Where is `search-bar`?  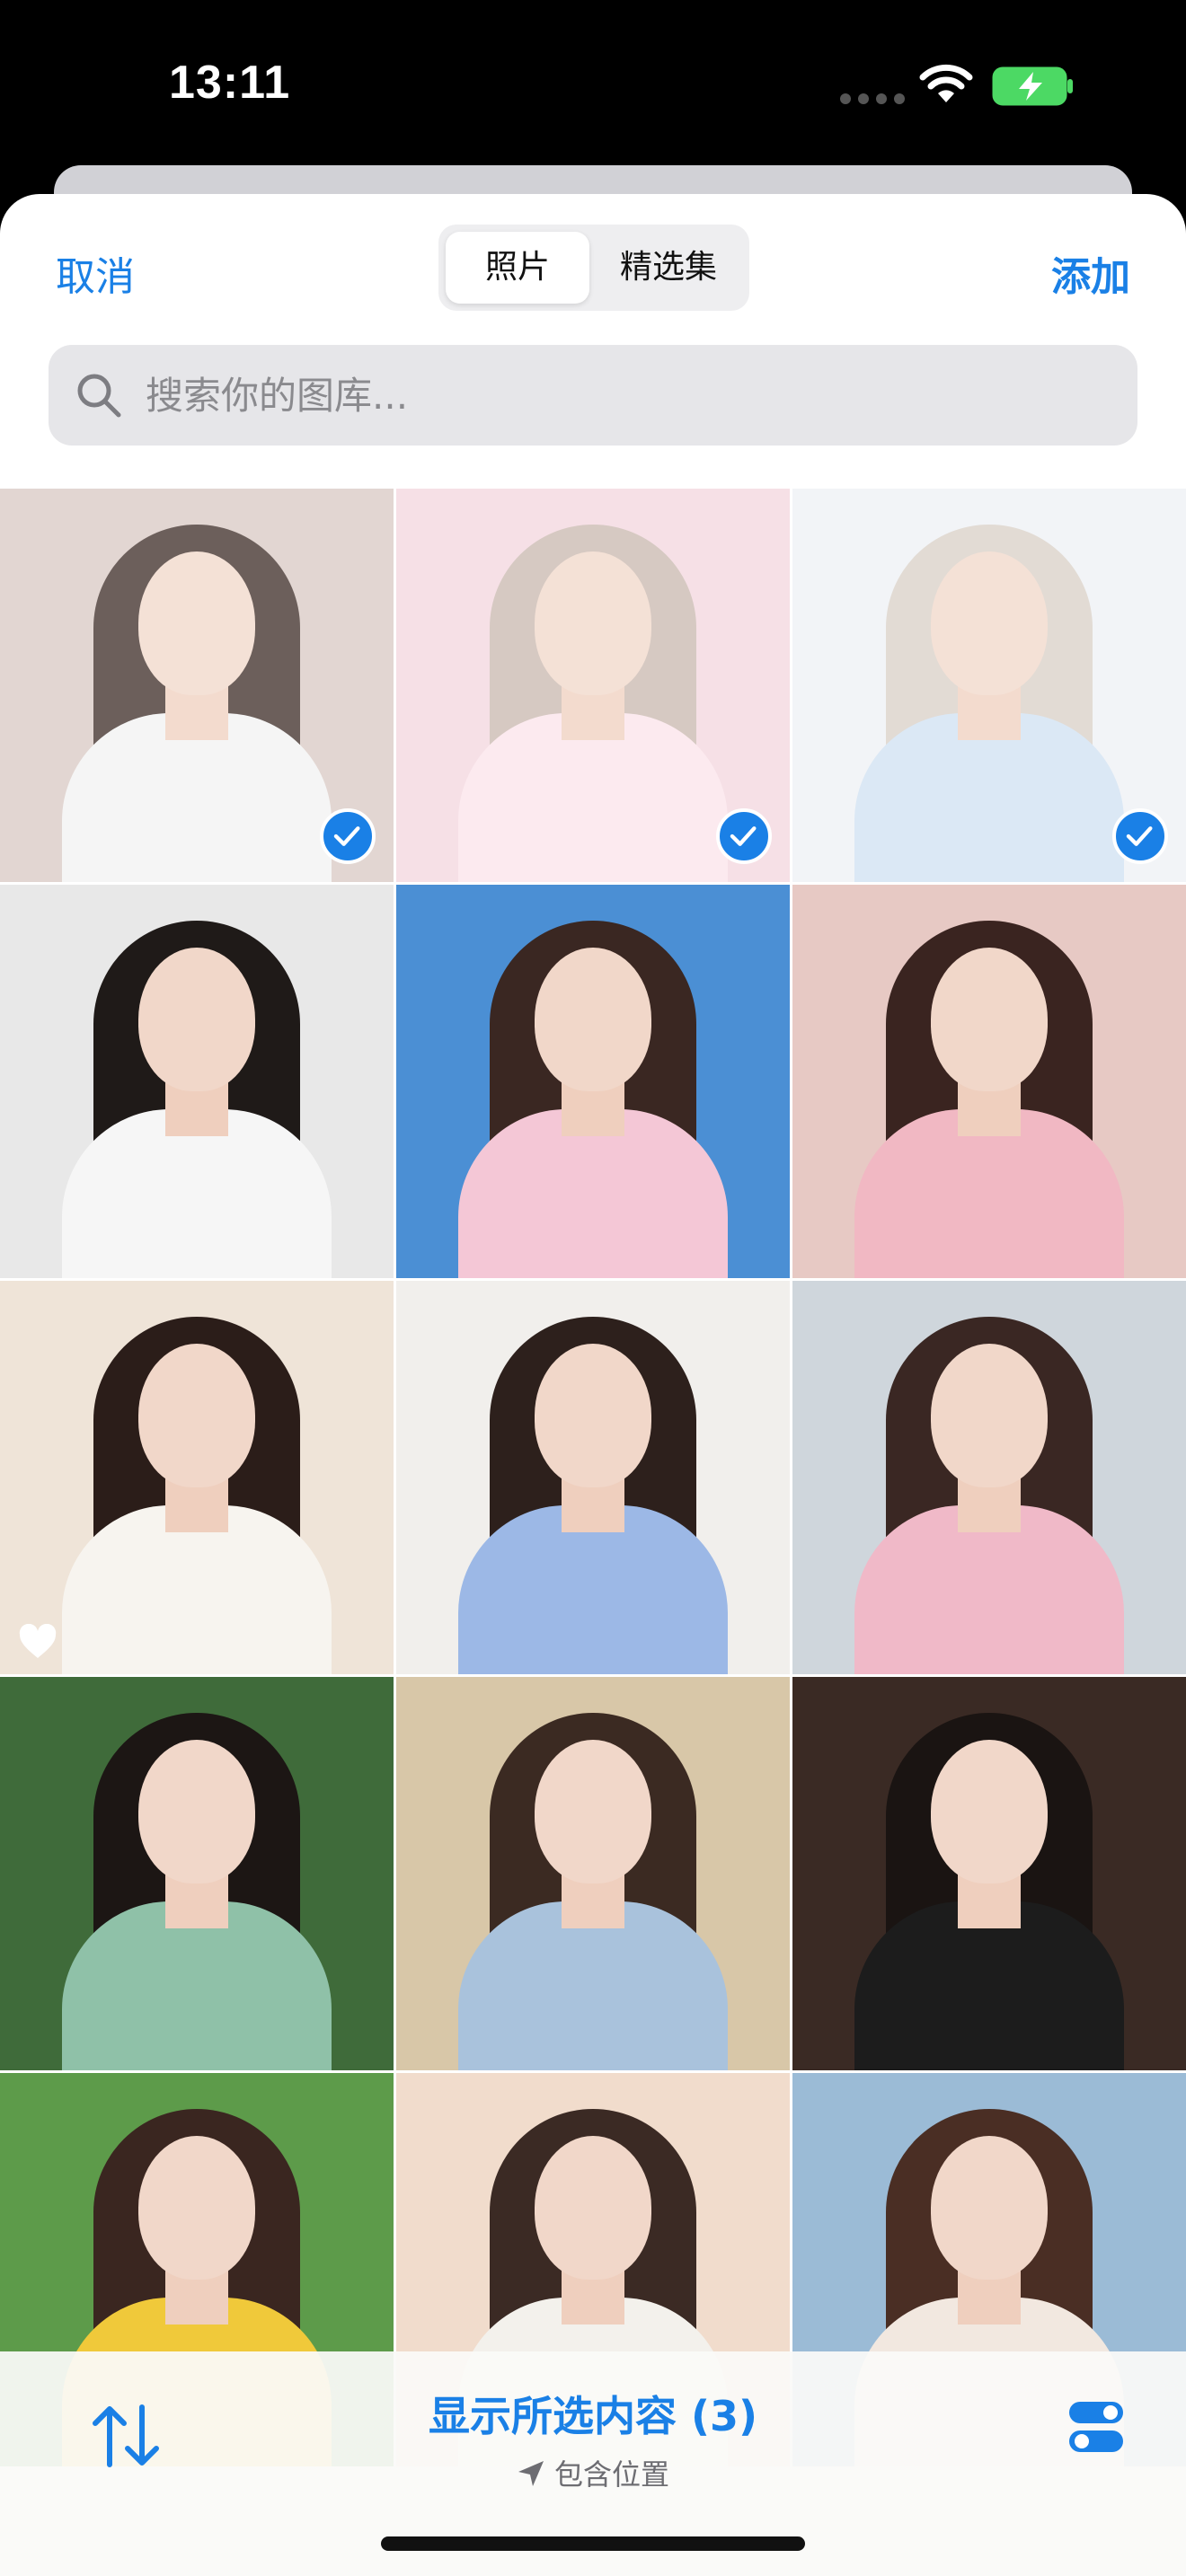 search-bar is located at coordinates (593, 395).